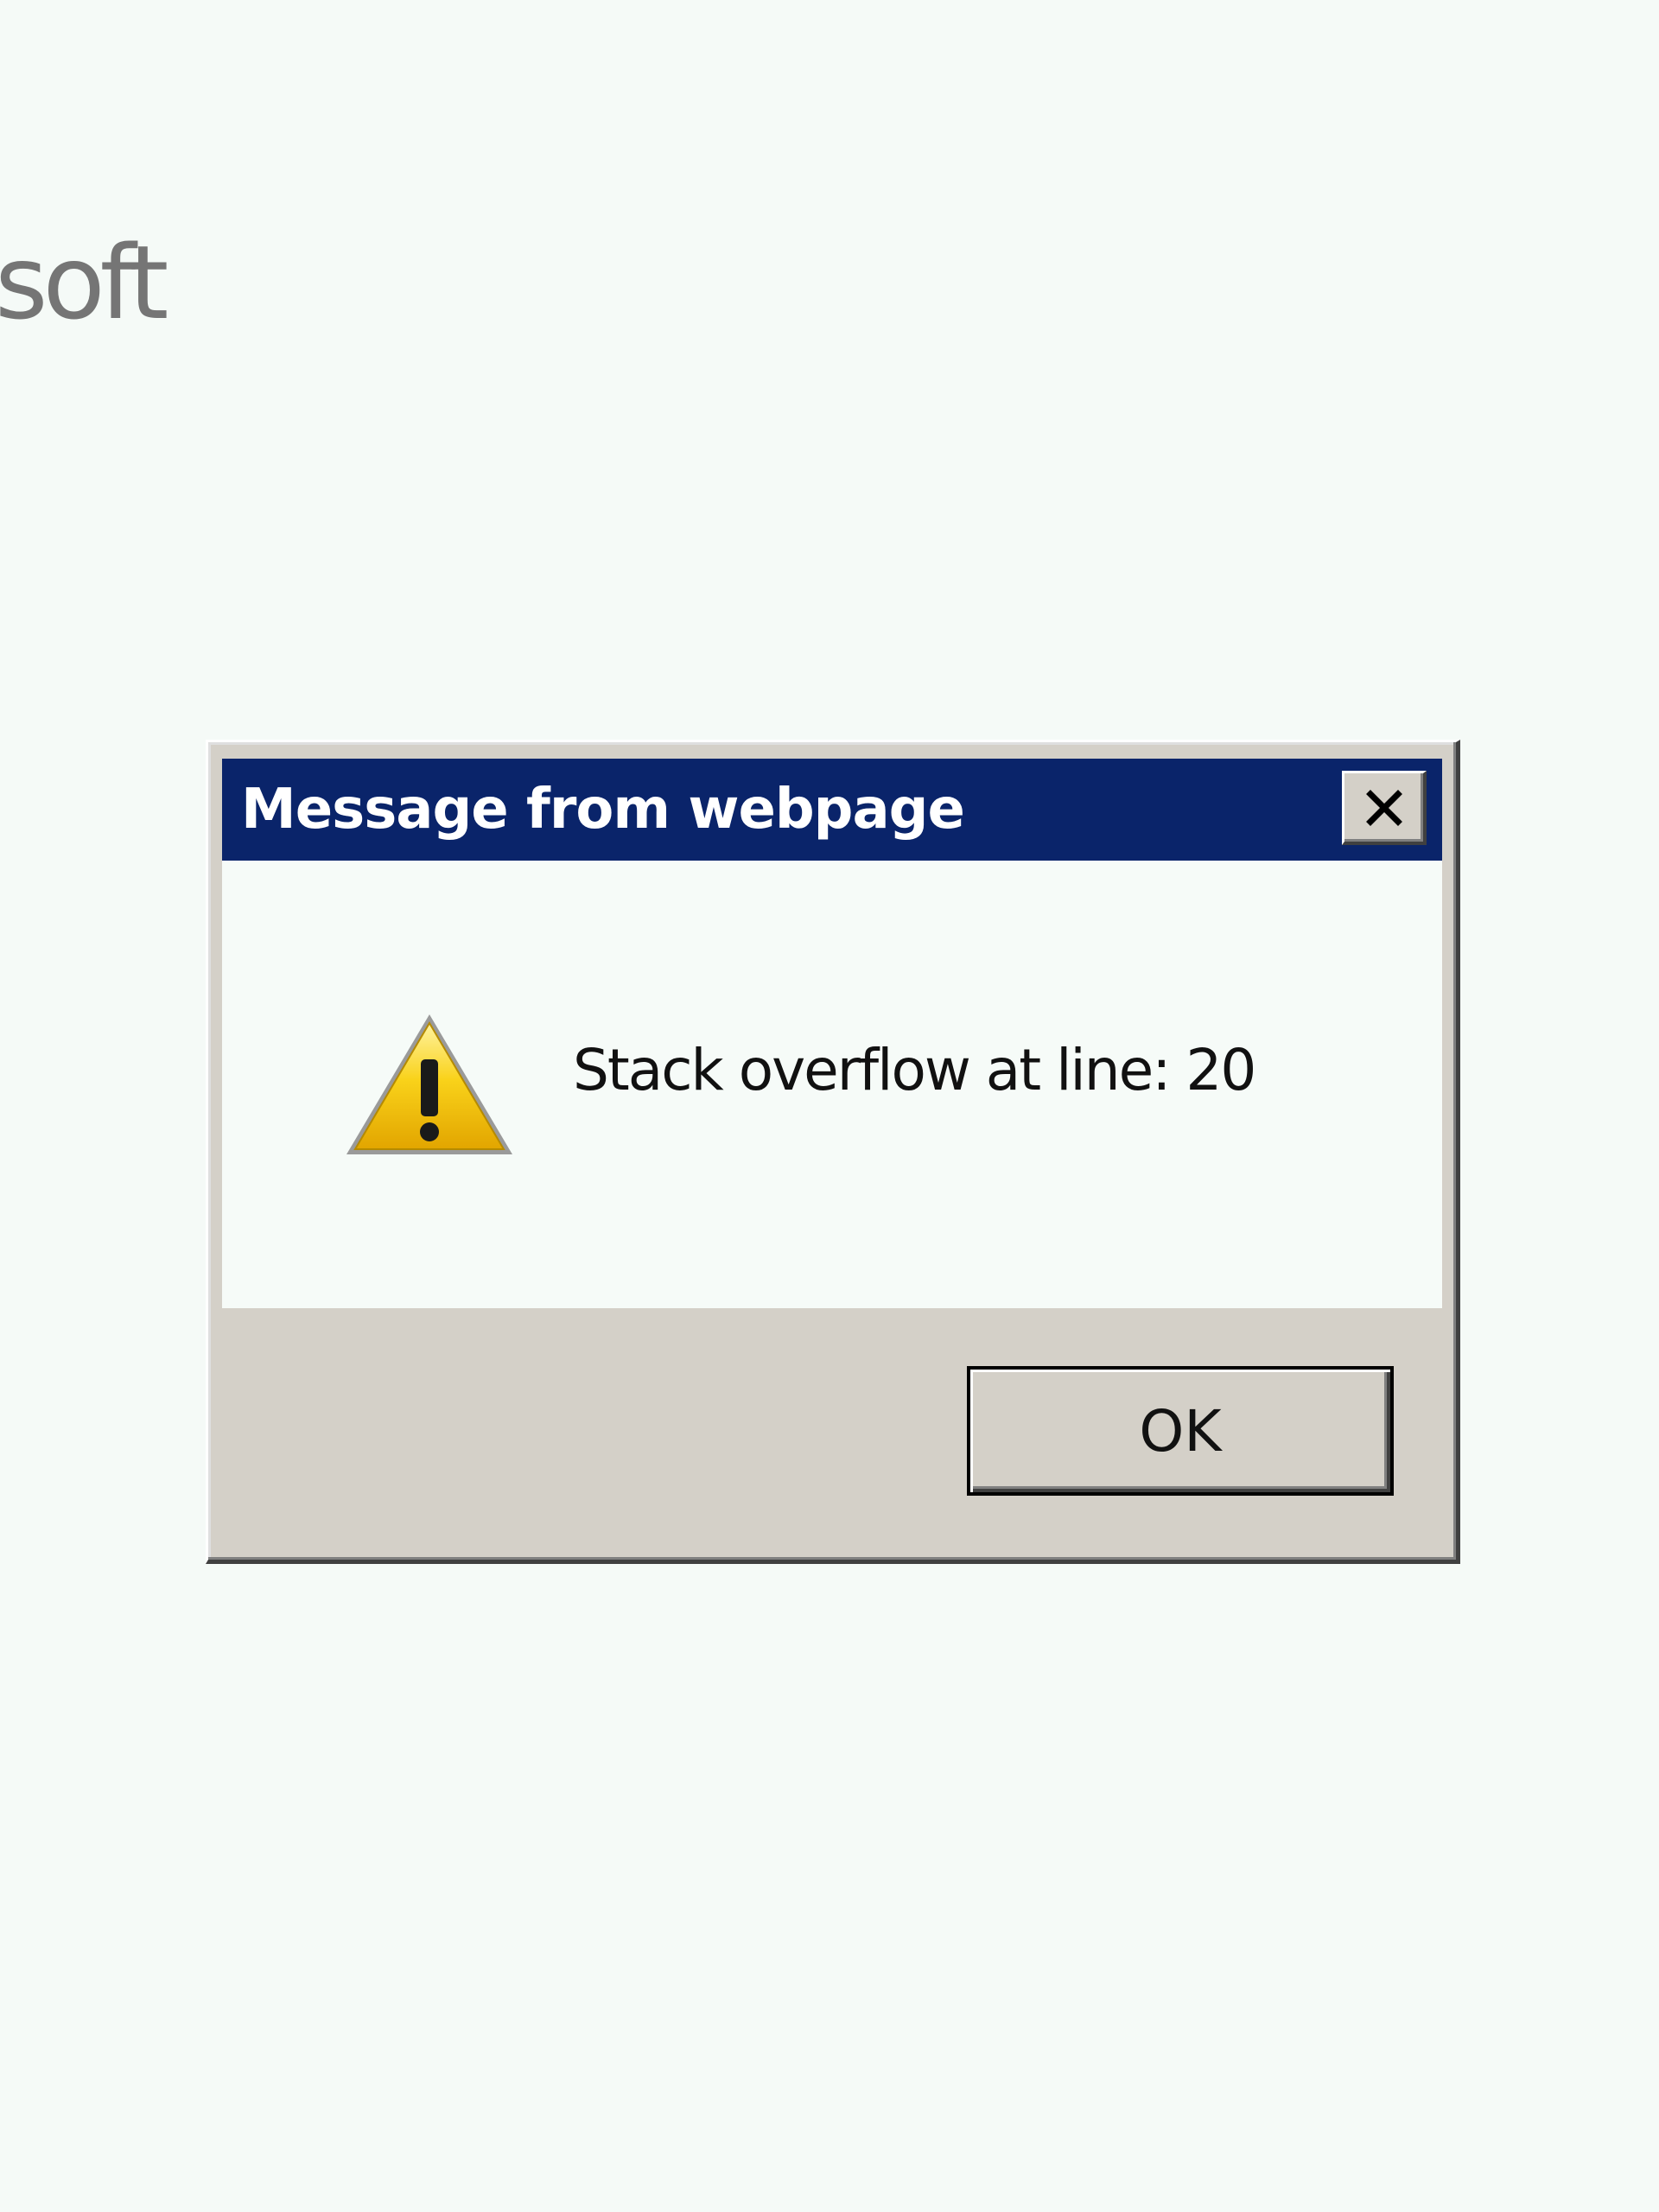 This screenshot has height=2212, width=1659. Describe the element at coordinates (914, 1070) in the screenshot. I see `alert-message: Stack overflow at line: 20` at that location.